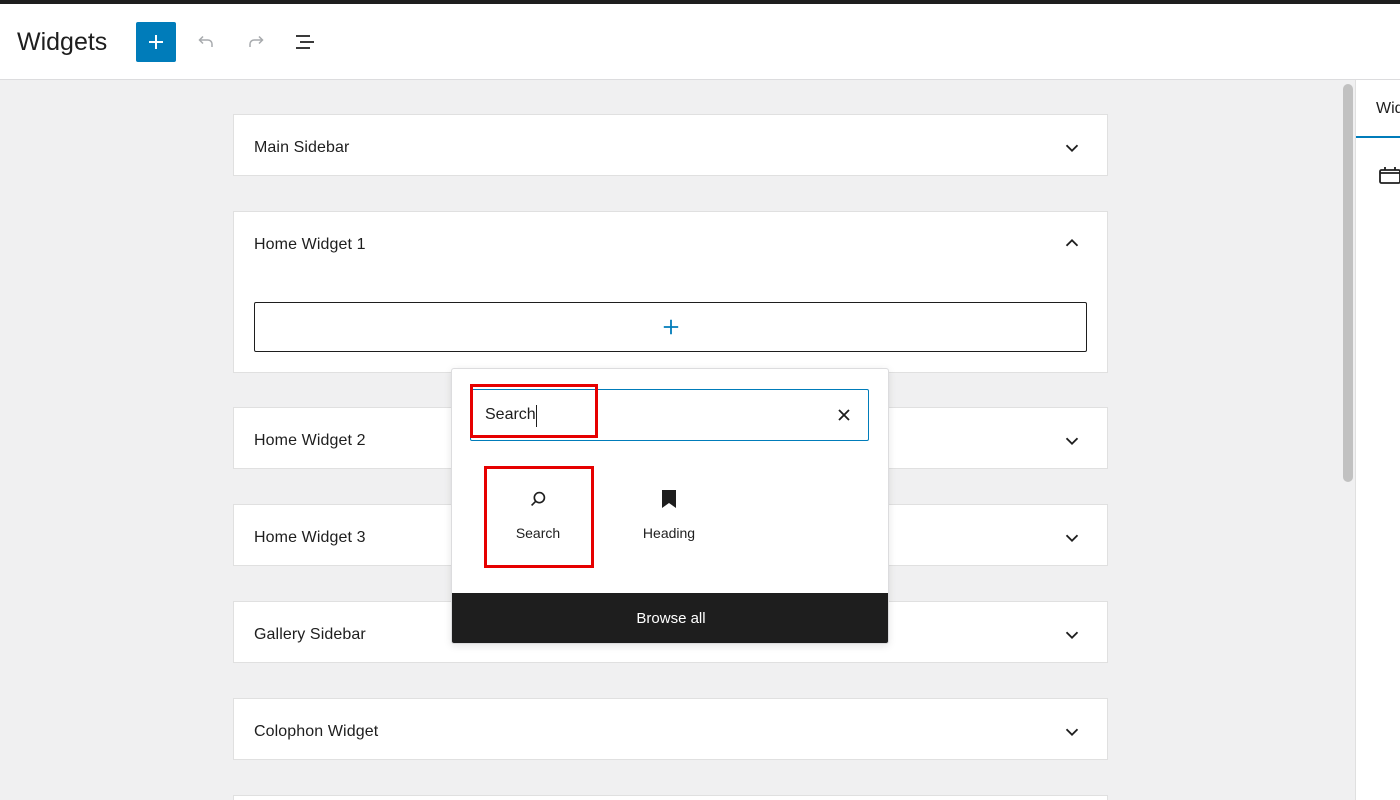 The image size is (1400, 800). I want to click on widget-area-title: Home Widget 2, so click(310, 440).